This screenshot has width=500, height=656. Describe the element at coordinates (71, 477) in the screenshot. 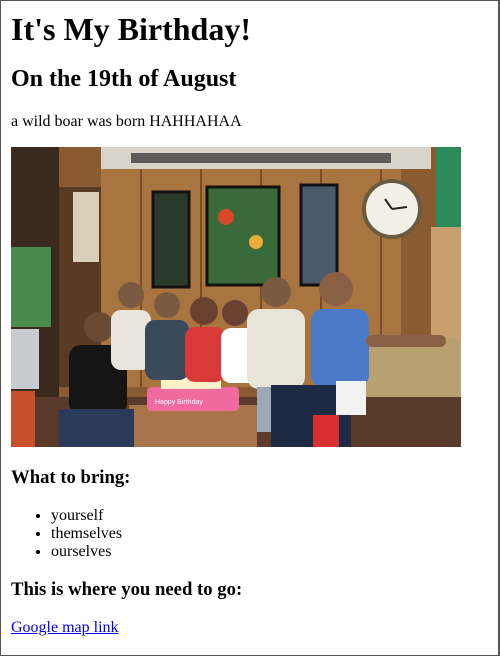

I see `bring-heading: What to bring:` at that location.